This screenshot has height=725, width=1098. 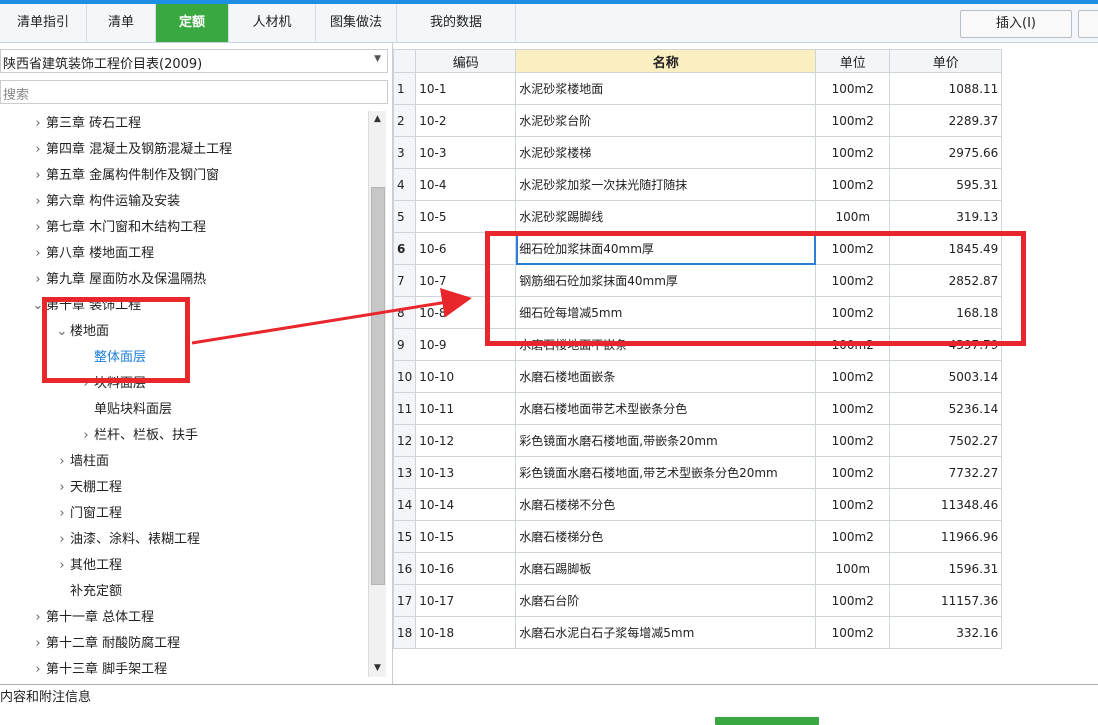 I want to click on code-cell: 10-4, so click(x=466, y=184).